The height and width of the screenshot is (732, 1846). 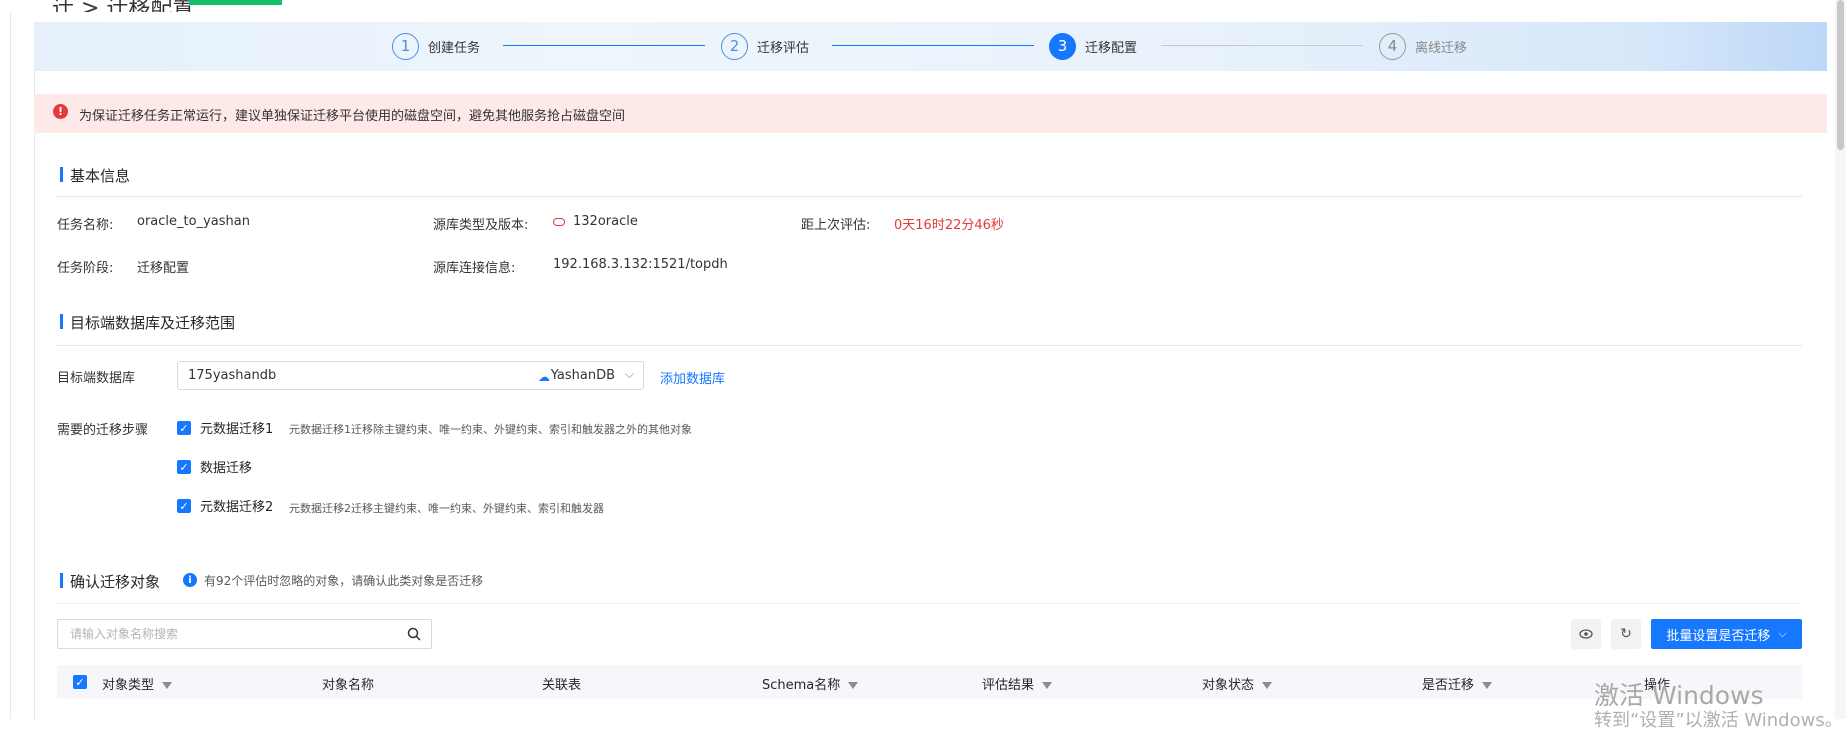 I want to click on step-create-task: 1 创建任务, so click(x=436, y=46).